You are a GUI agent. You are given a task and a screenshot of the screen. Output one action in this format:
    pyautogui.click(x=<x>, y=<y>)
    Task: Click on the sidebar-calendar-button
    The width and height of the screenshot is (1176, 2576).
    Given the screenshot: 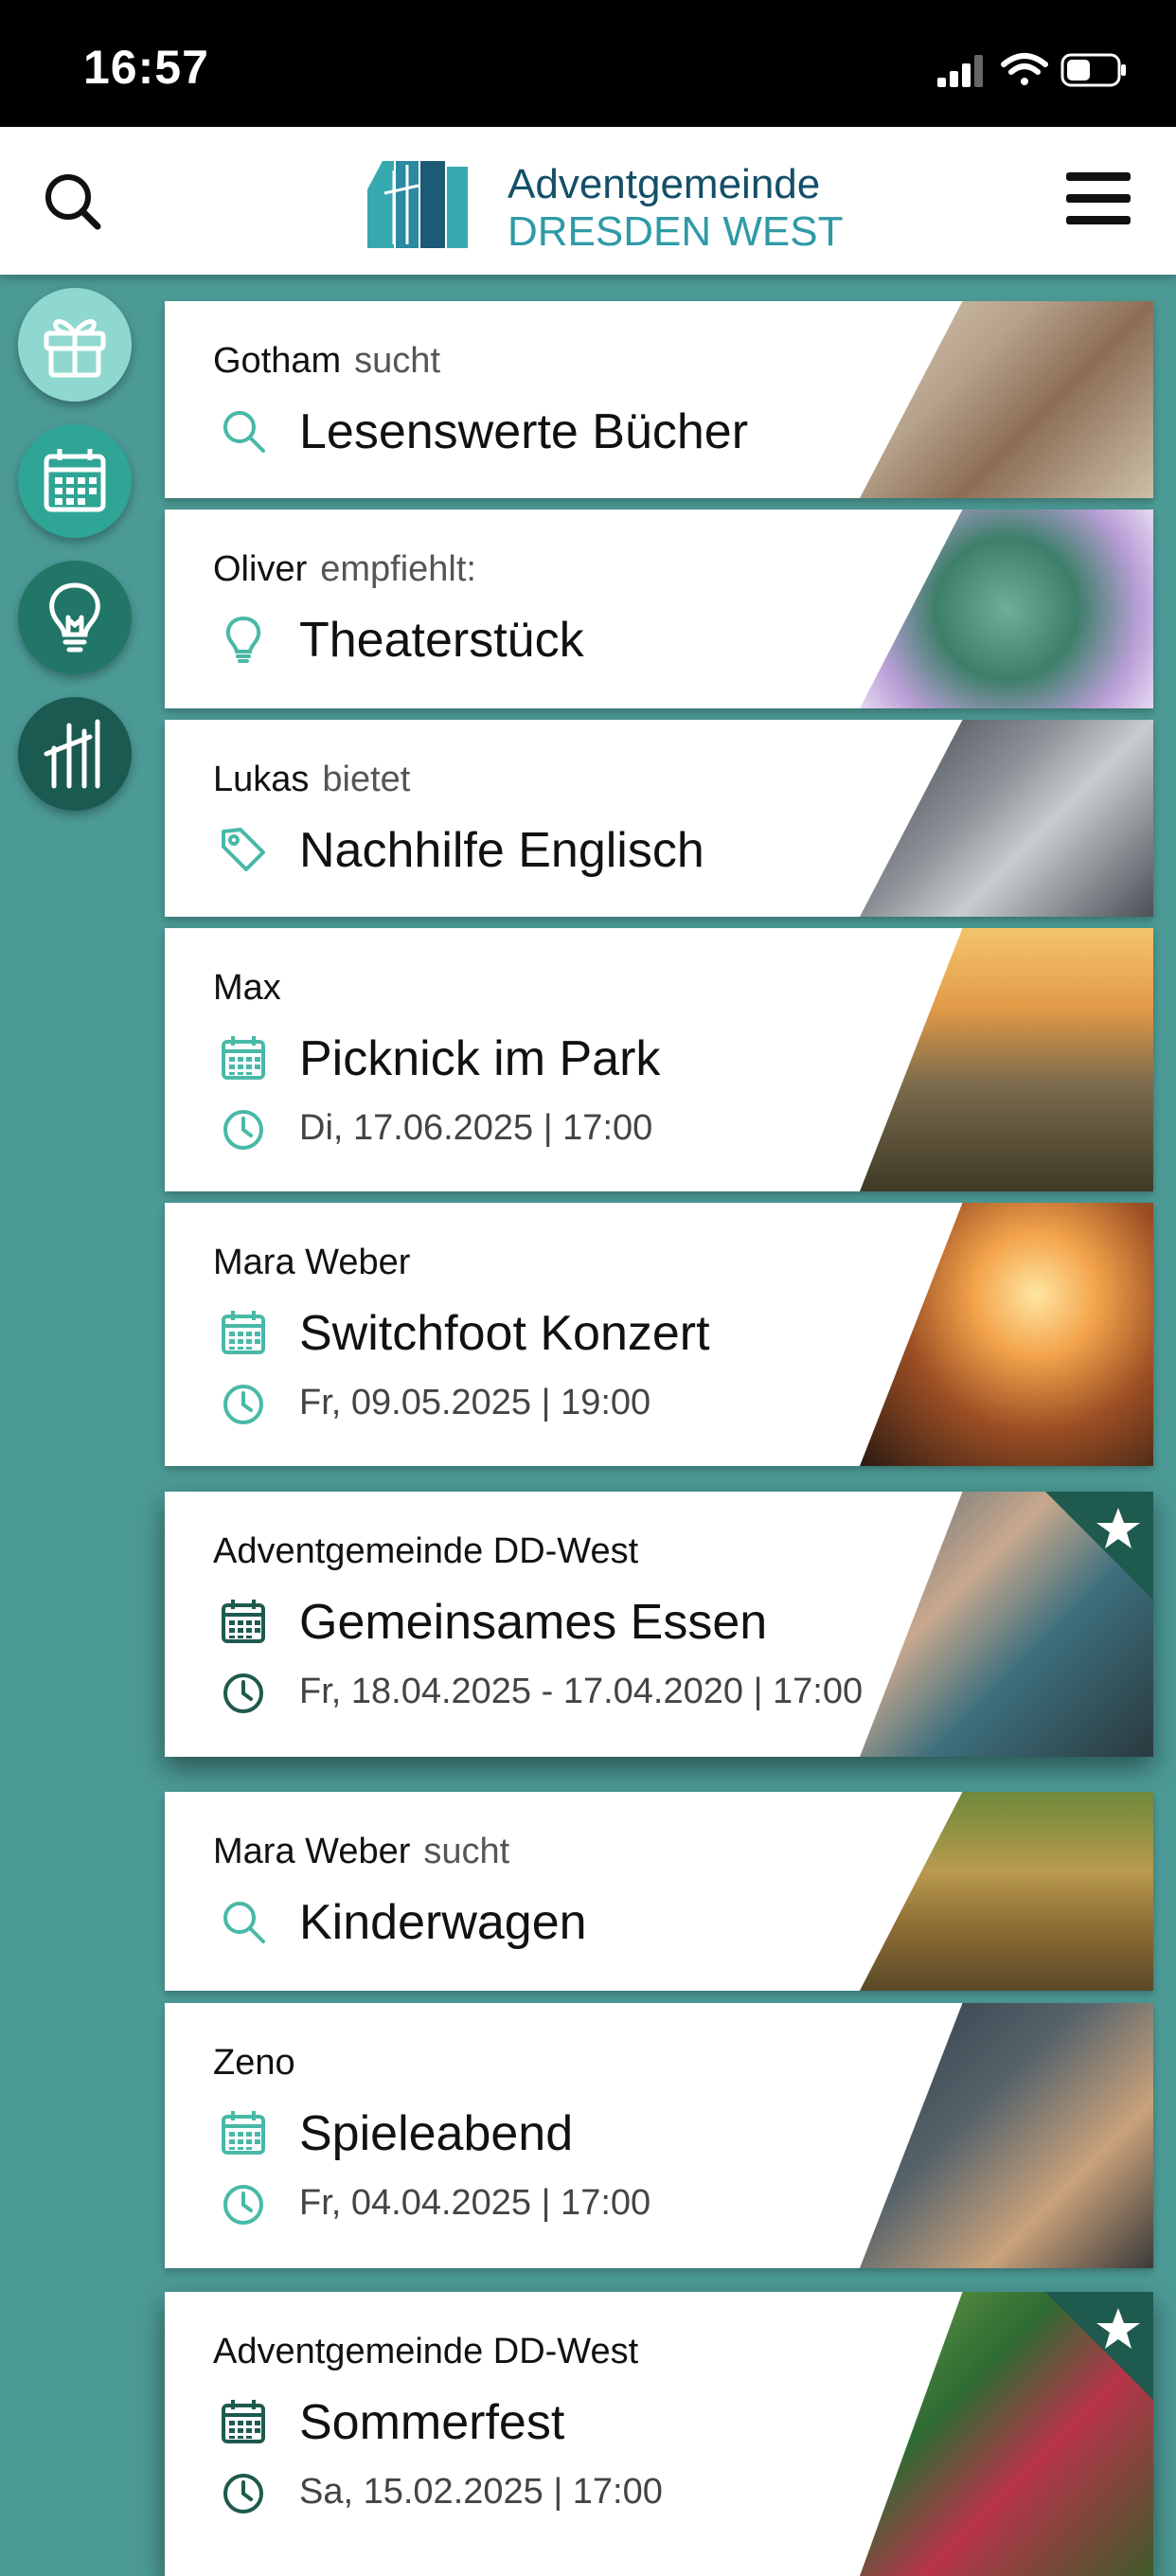 What is the action you would take?
    pyautogui.click(x=75, y=481)
    